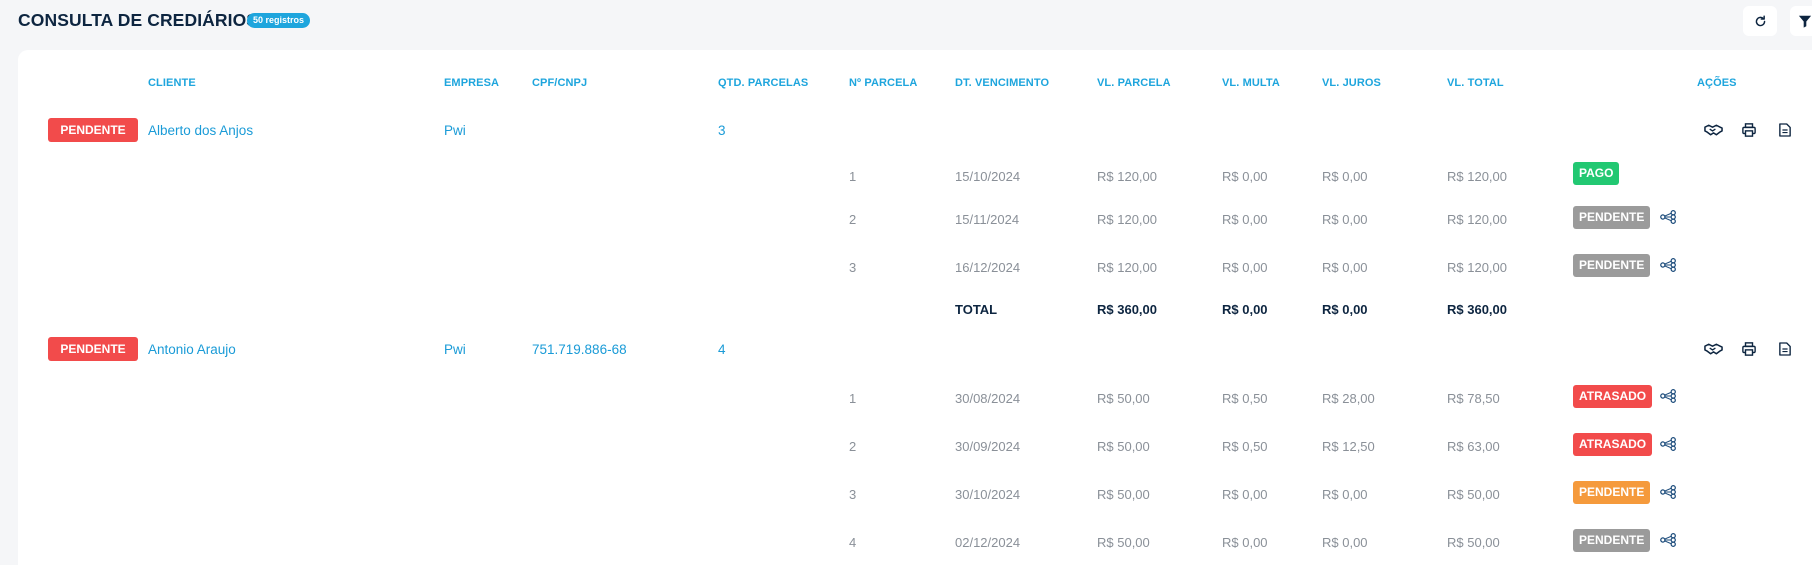  I want to click on records-count-badge: 50 registros, so click(279, 20).